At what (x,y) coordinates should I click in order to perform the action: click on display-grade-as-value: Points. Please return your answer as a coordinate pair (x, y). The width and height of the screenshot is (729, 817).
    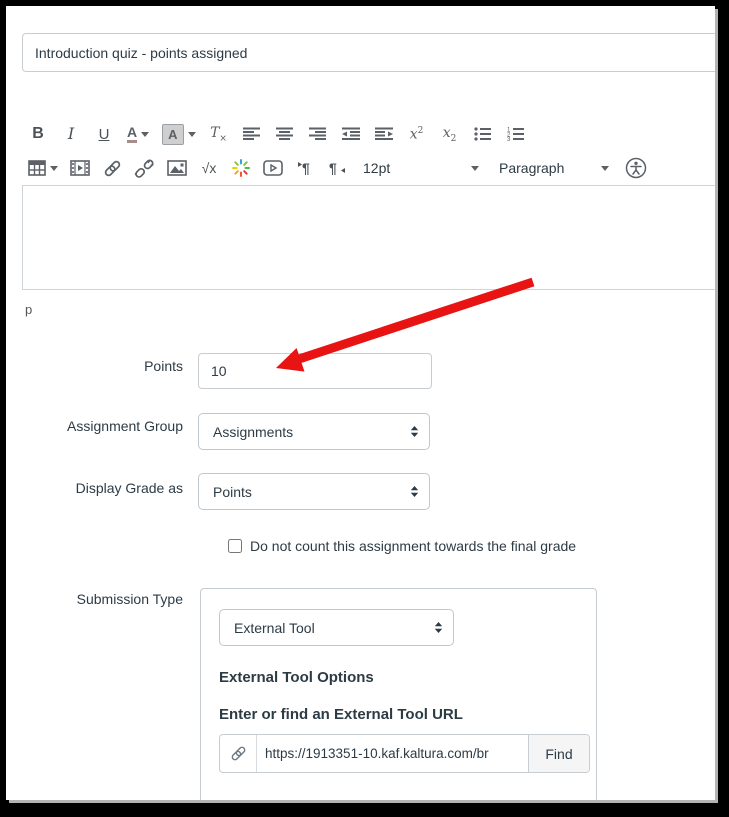
    Looking at the image, I should click on (232, 491).